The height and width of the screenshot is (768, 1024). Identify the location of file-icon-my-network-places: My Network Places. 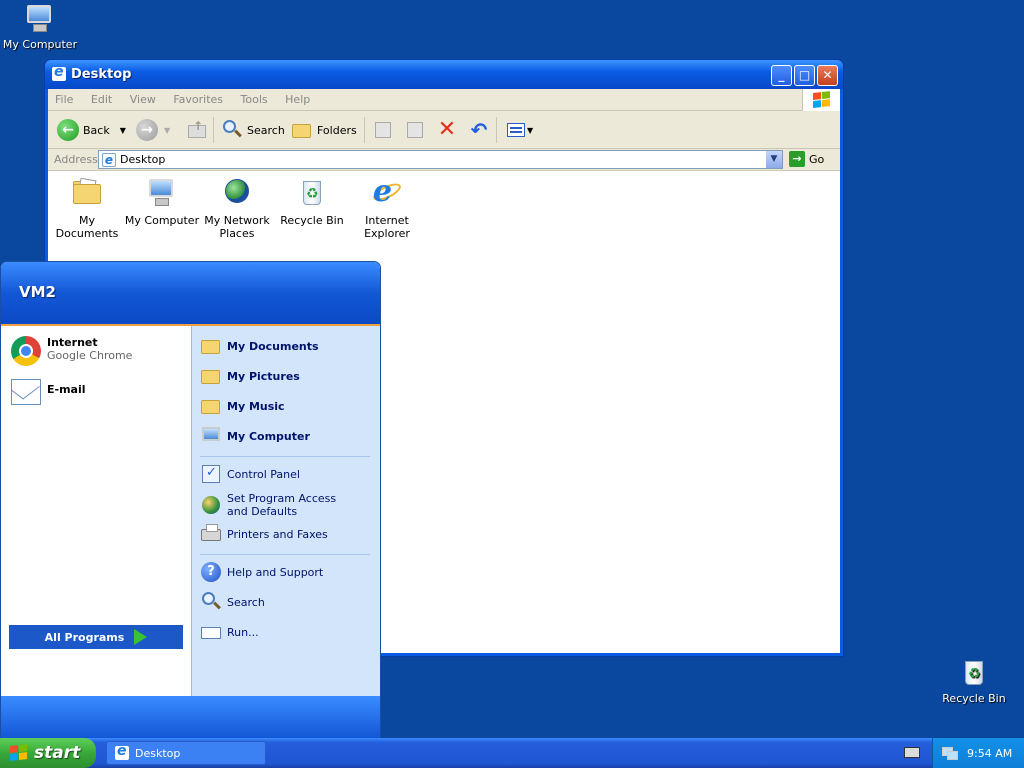
(237, 208).